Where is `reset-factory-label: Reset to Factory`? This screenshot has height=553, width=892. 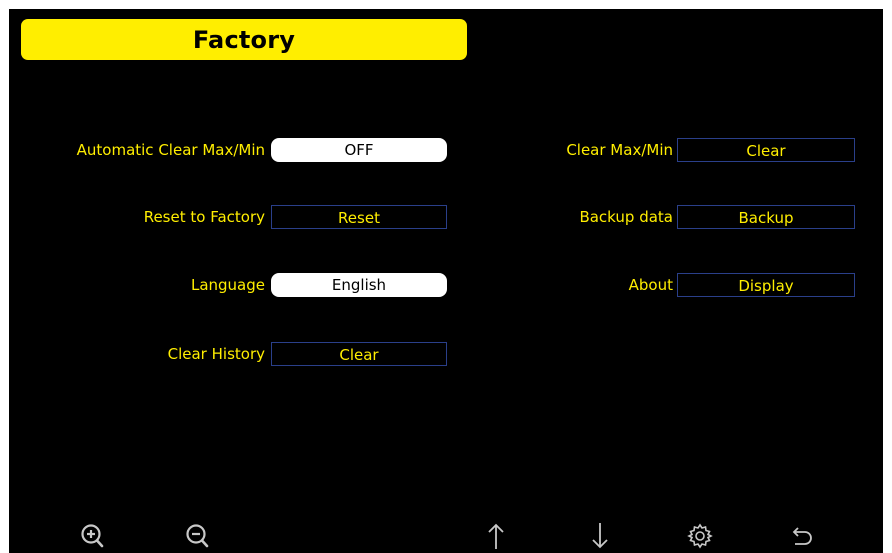
reset-factory-label: Reset to Factory is located at coordinates (204, 217).